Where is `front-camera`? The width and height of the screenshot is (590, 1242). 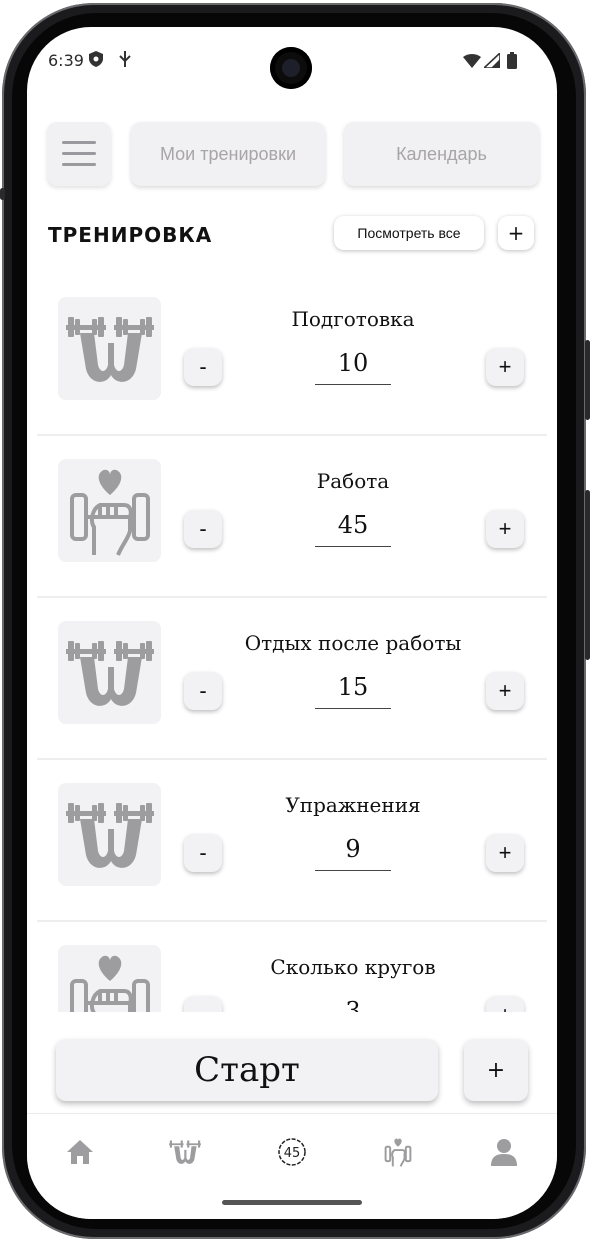
front-camera is located at coordinates (291, 68).